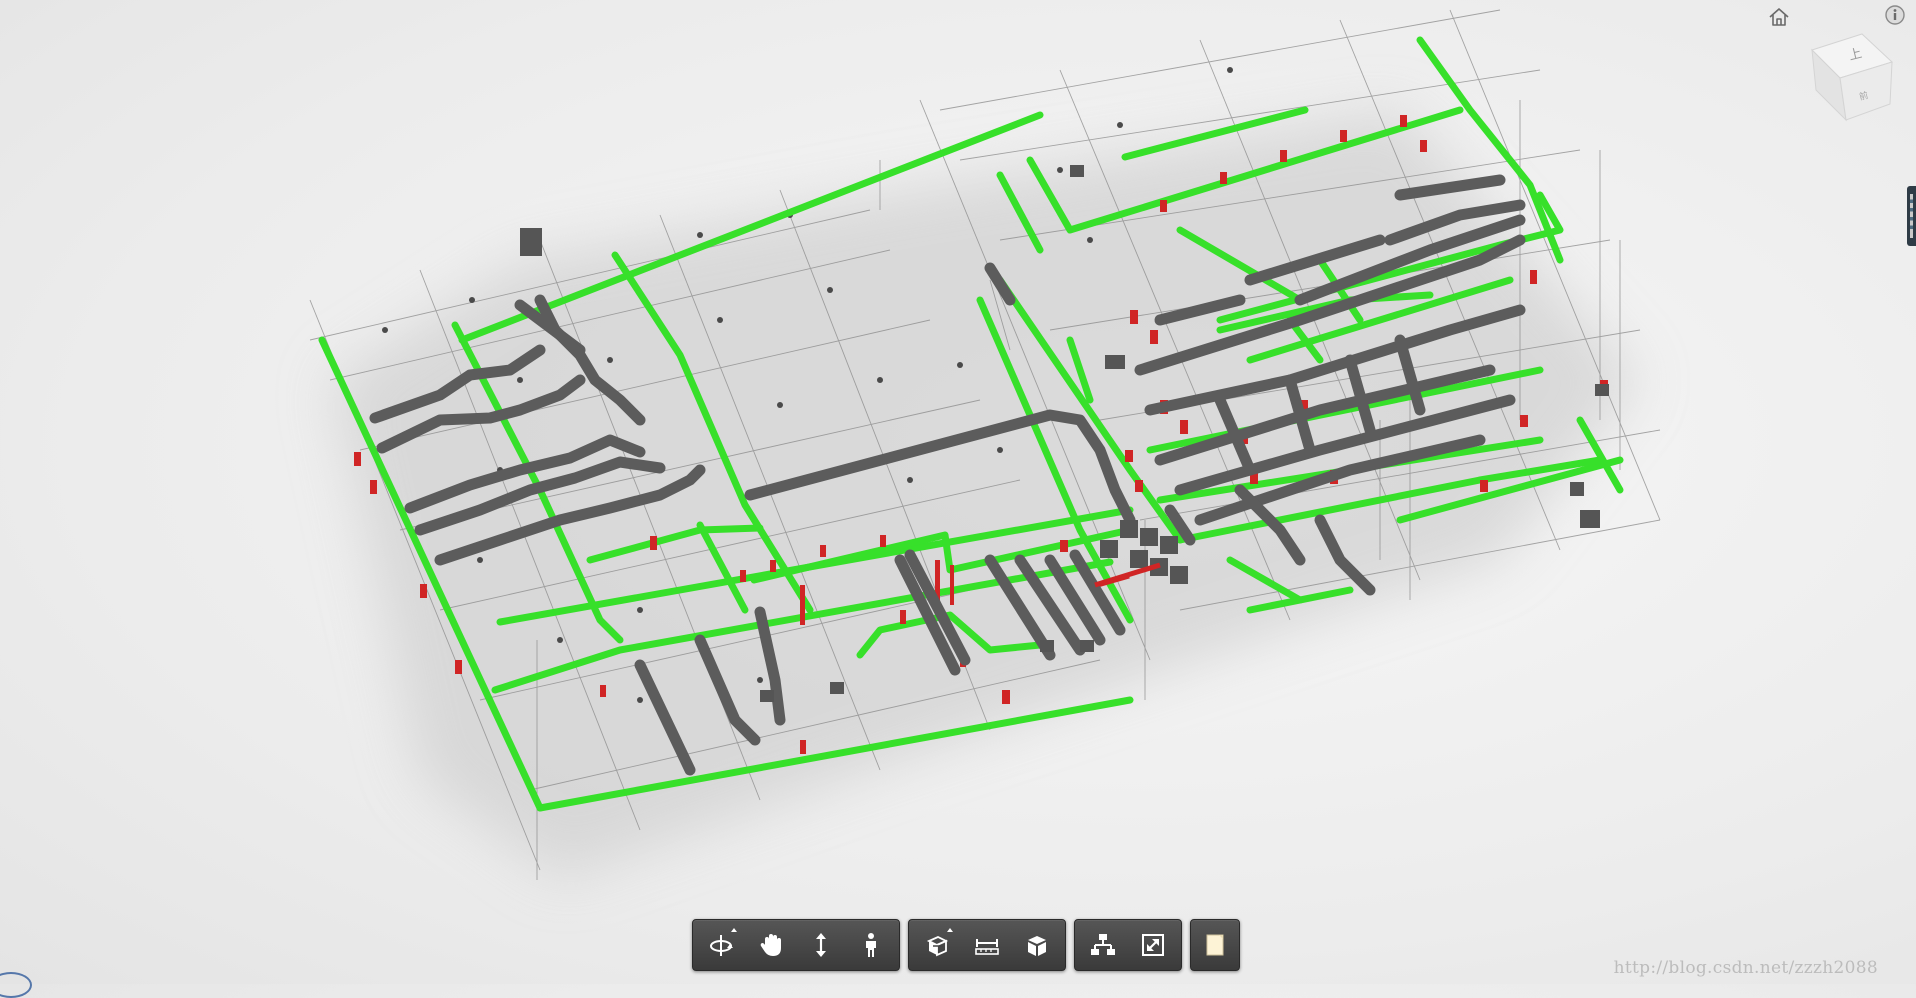 This screenshot has height=998, width=1916. I want to click on side-panel-handle, so click(1911, 216).